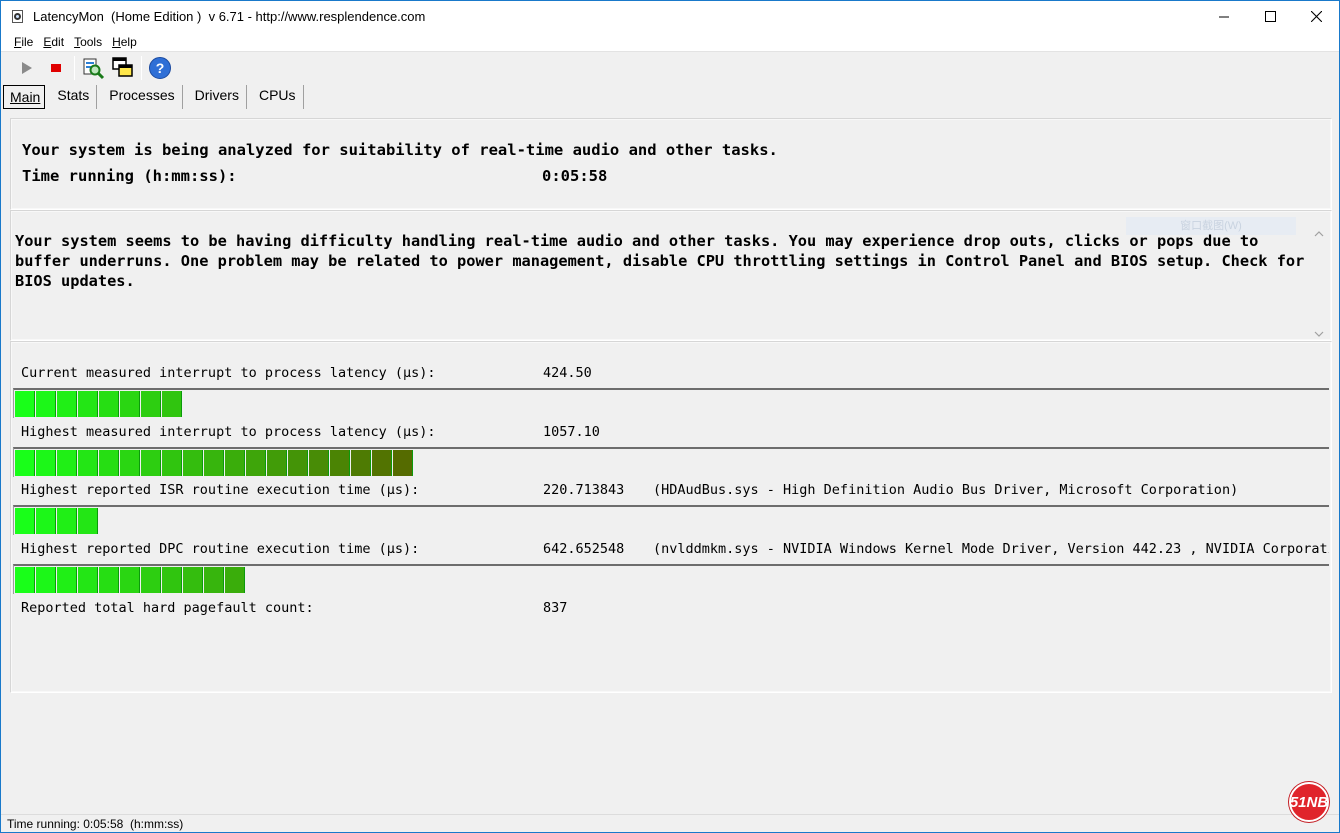 This screenshot has width=1340, height=833. What do you see at coordinates (1319, 334) in the screenshot?
I see `scroll-down-icon` at bounding box center [1319, 334].